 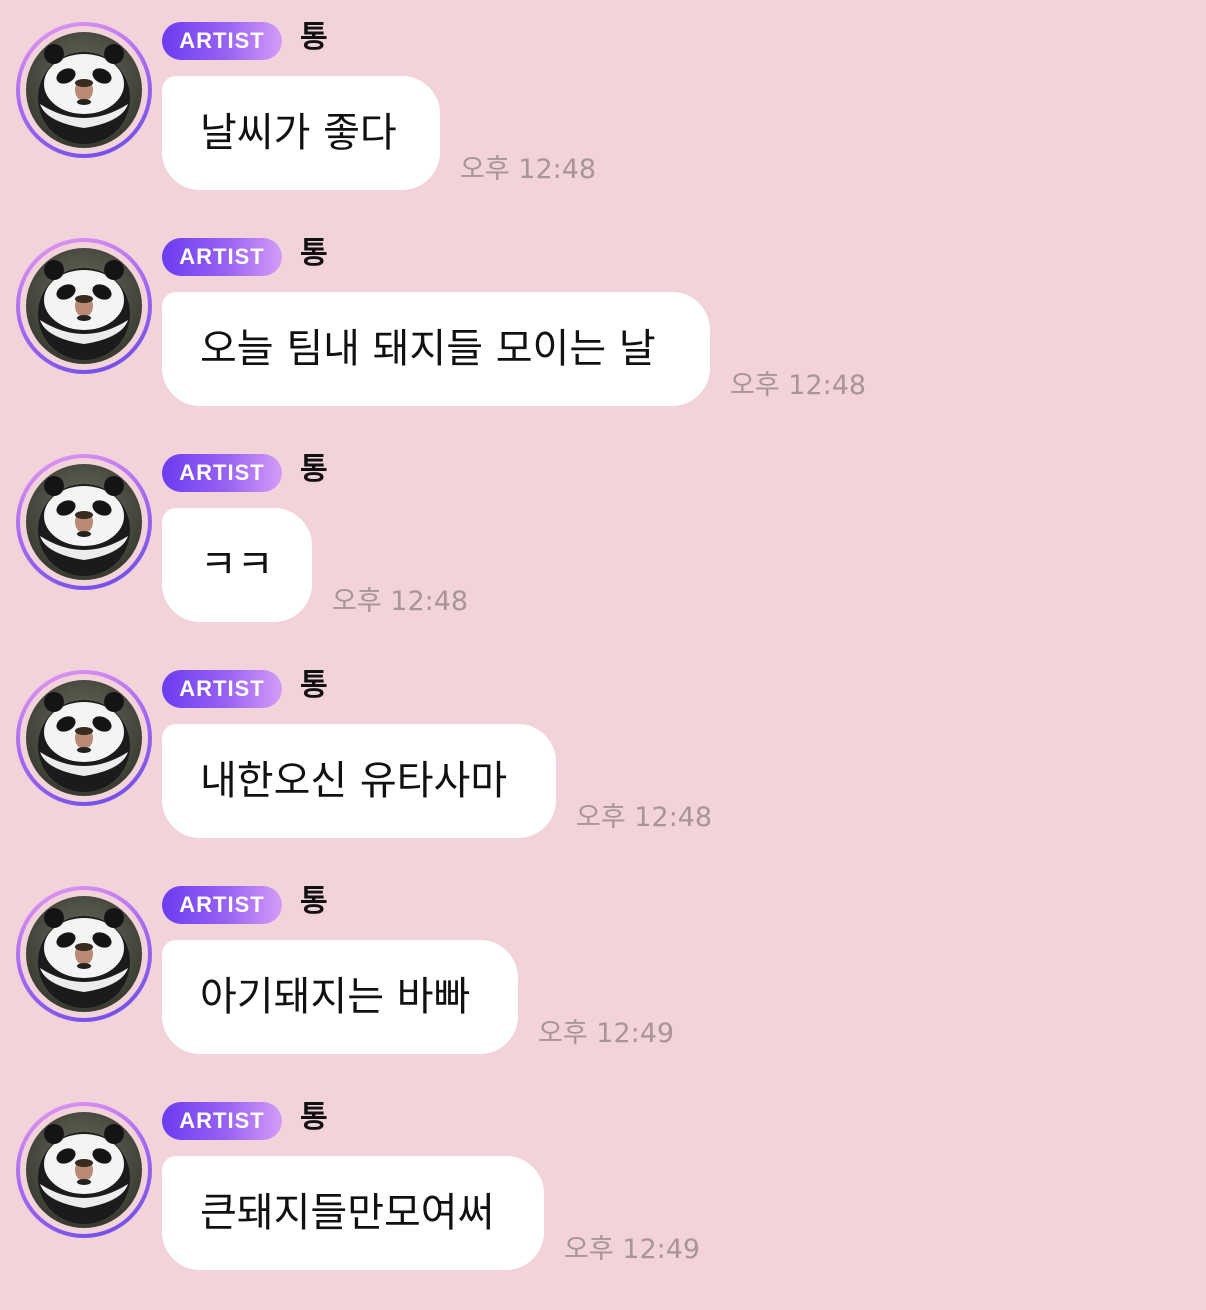 What do you see at coordinates (603, 95) in the screenshot?
I see `chat-message-row: ARTIST 통 날씨가 좋다 오후 12:48` at bounding box center [603, 95].